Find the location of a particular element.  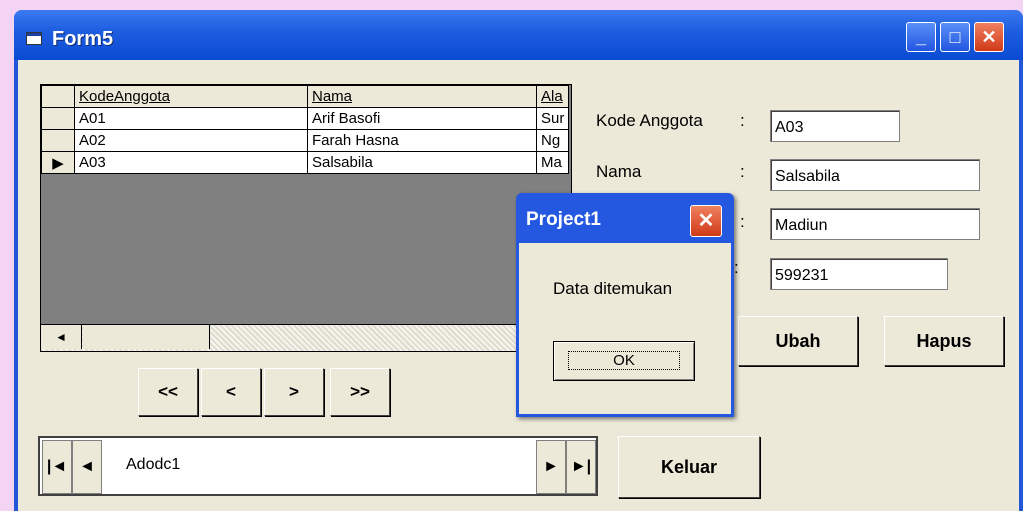

column-header-nama: Nama is located at coordinates (422, 96).